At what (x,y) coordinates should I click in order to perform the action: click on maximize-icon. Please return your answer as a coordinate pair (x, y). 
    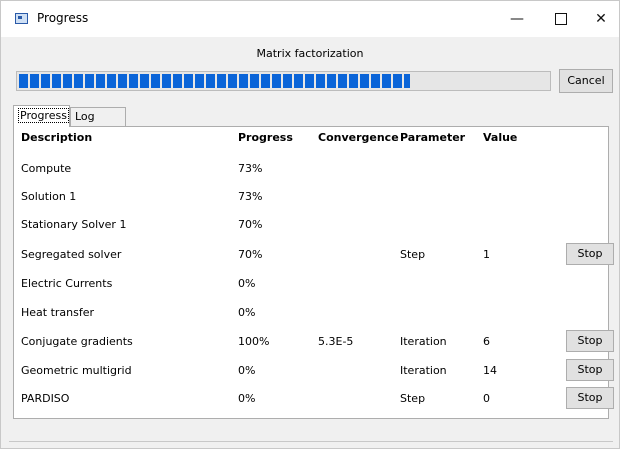
    Looking at the image, I should click on (561, 19).